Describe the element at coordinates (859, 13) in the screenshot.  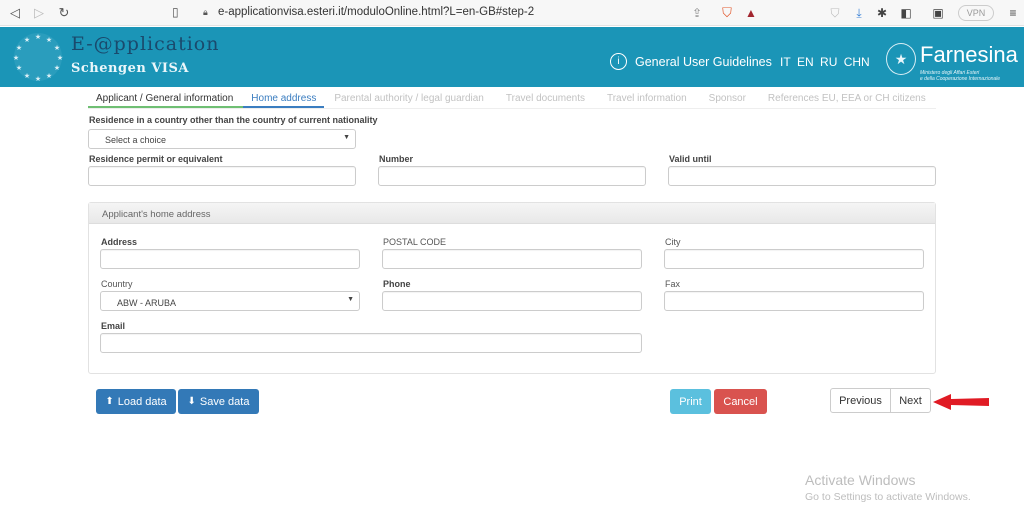
I see `download-icon: ⤓` at that location.